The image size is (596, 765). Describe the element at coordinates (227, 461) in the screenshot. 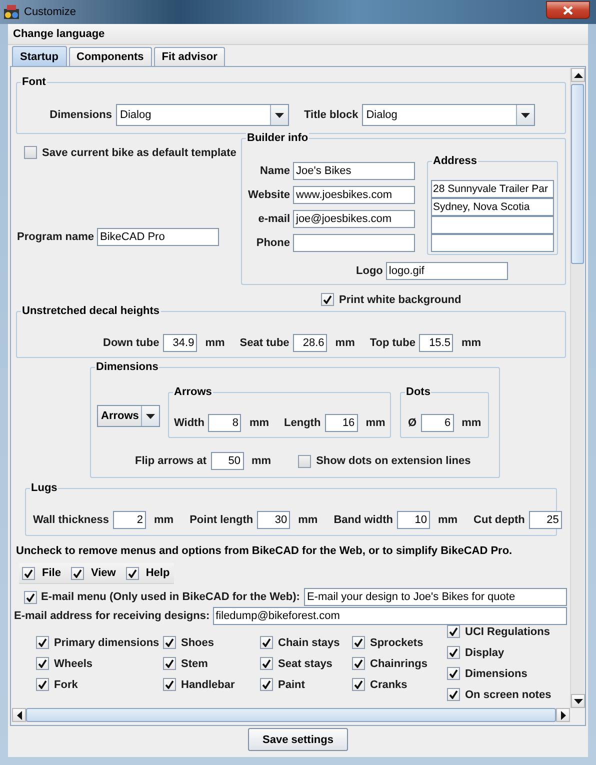

I see `text-field: 50` at that location.